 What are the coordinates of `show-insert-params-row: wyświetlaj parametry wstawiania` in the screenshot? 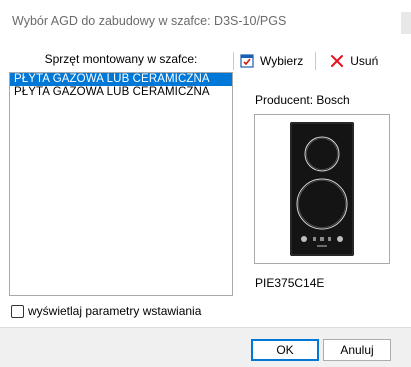 It's located at (121, 311).